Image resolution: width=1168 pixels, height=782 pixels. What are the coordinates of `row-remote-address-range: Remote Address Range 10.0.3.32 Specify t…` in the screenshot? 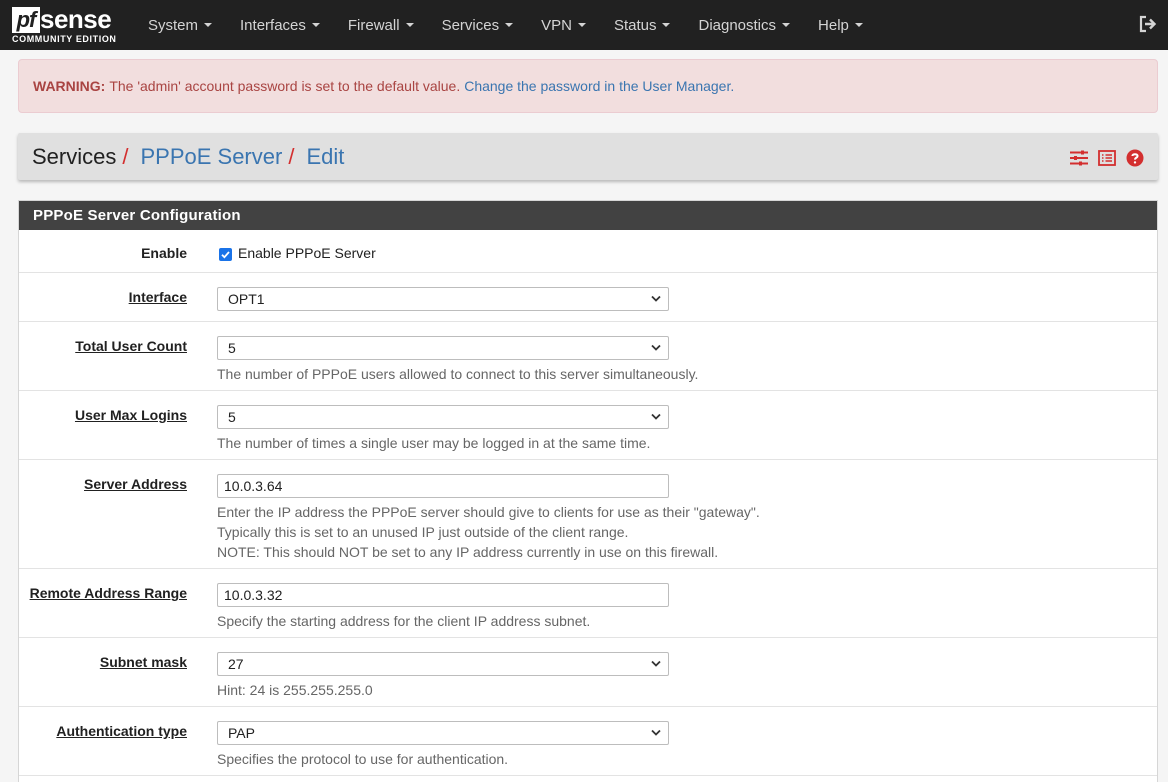 It's located at (588, 603).